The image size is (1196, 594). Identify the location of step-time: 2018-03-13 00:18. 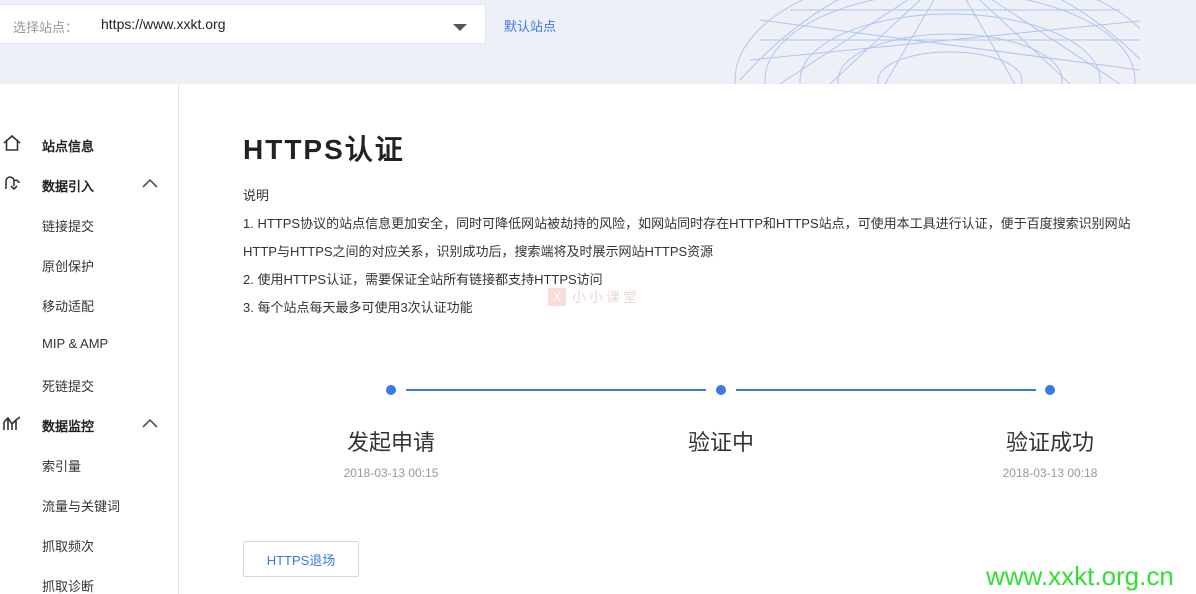
(1050, 473).